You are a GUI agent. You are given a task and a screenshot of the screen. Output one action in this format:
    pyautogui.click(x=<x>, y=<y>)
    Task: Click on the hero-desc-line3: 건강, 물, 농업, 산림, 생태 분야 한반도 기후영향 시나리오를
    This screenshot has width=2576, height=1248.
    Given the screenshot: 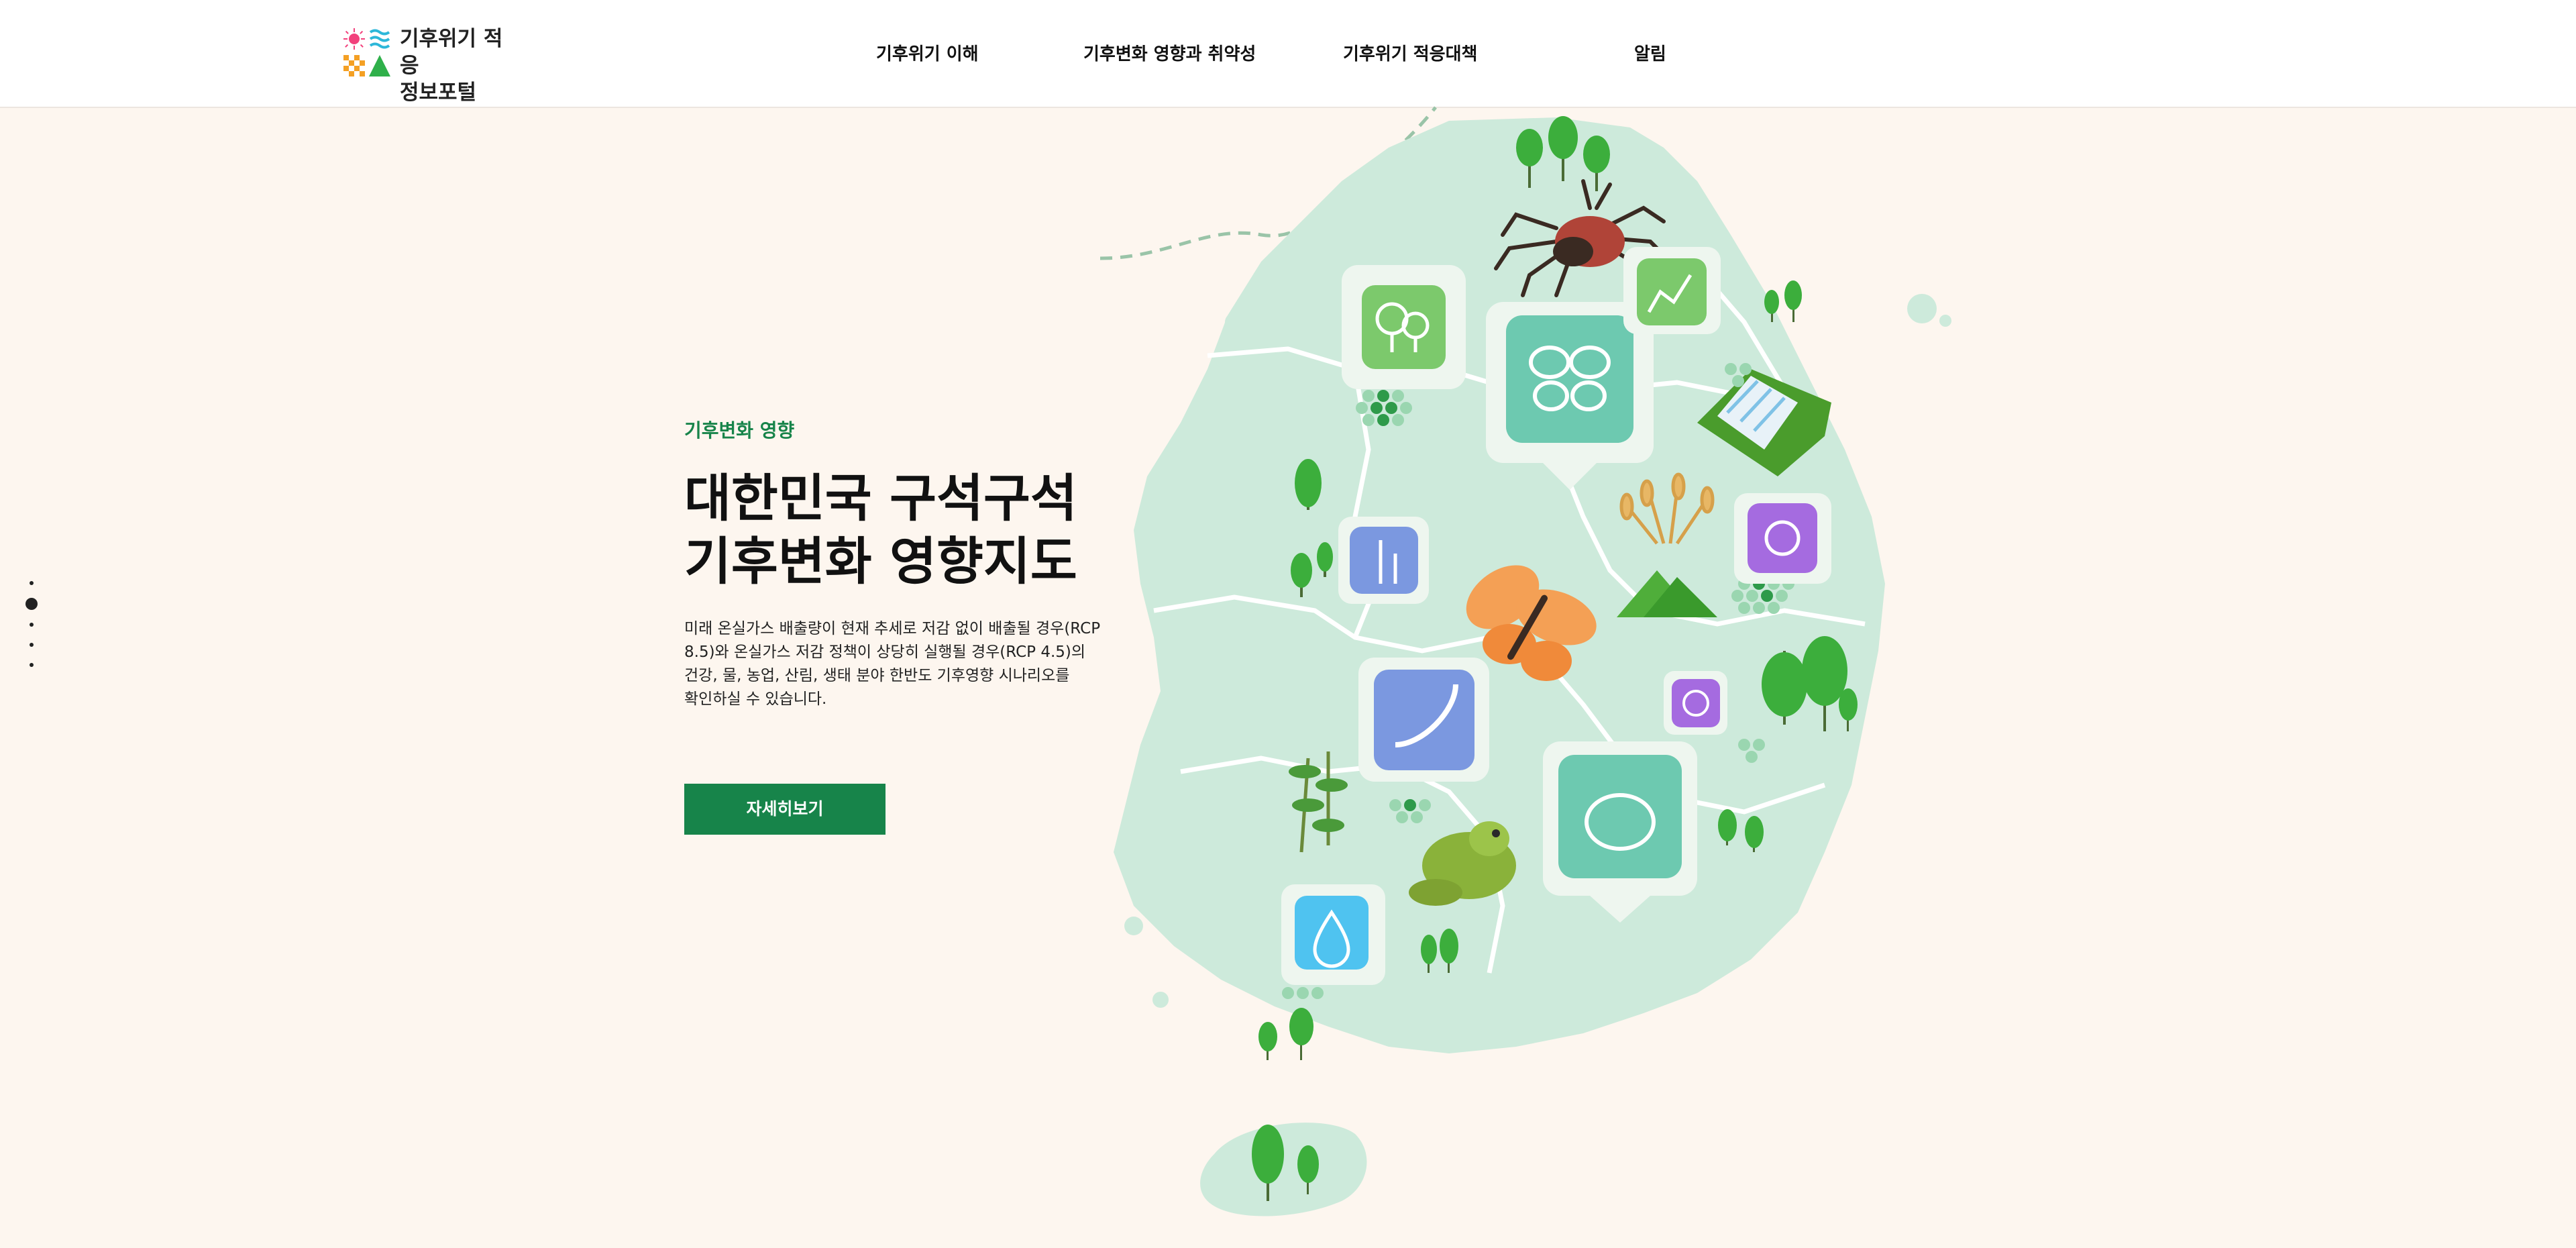 What is the action you would take?
    pyautogui.click(x=877, y=676)
    